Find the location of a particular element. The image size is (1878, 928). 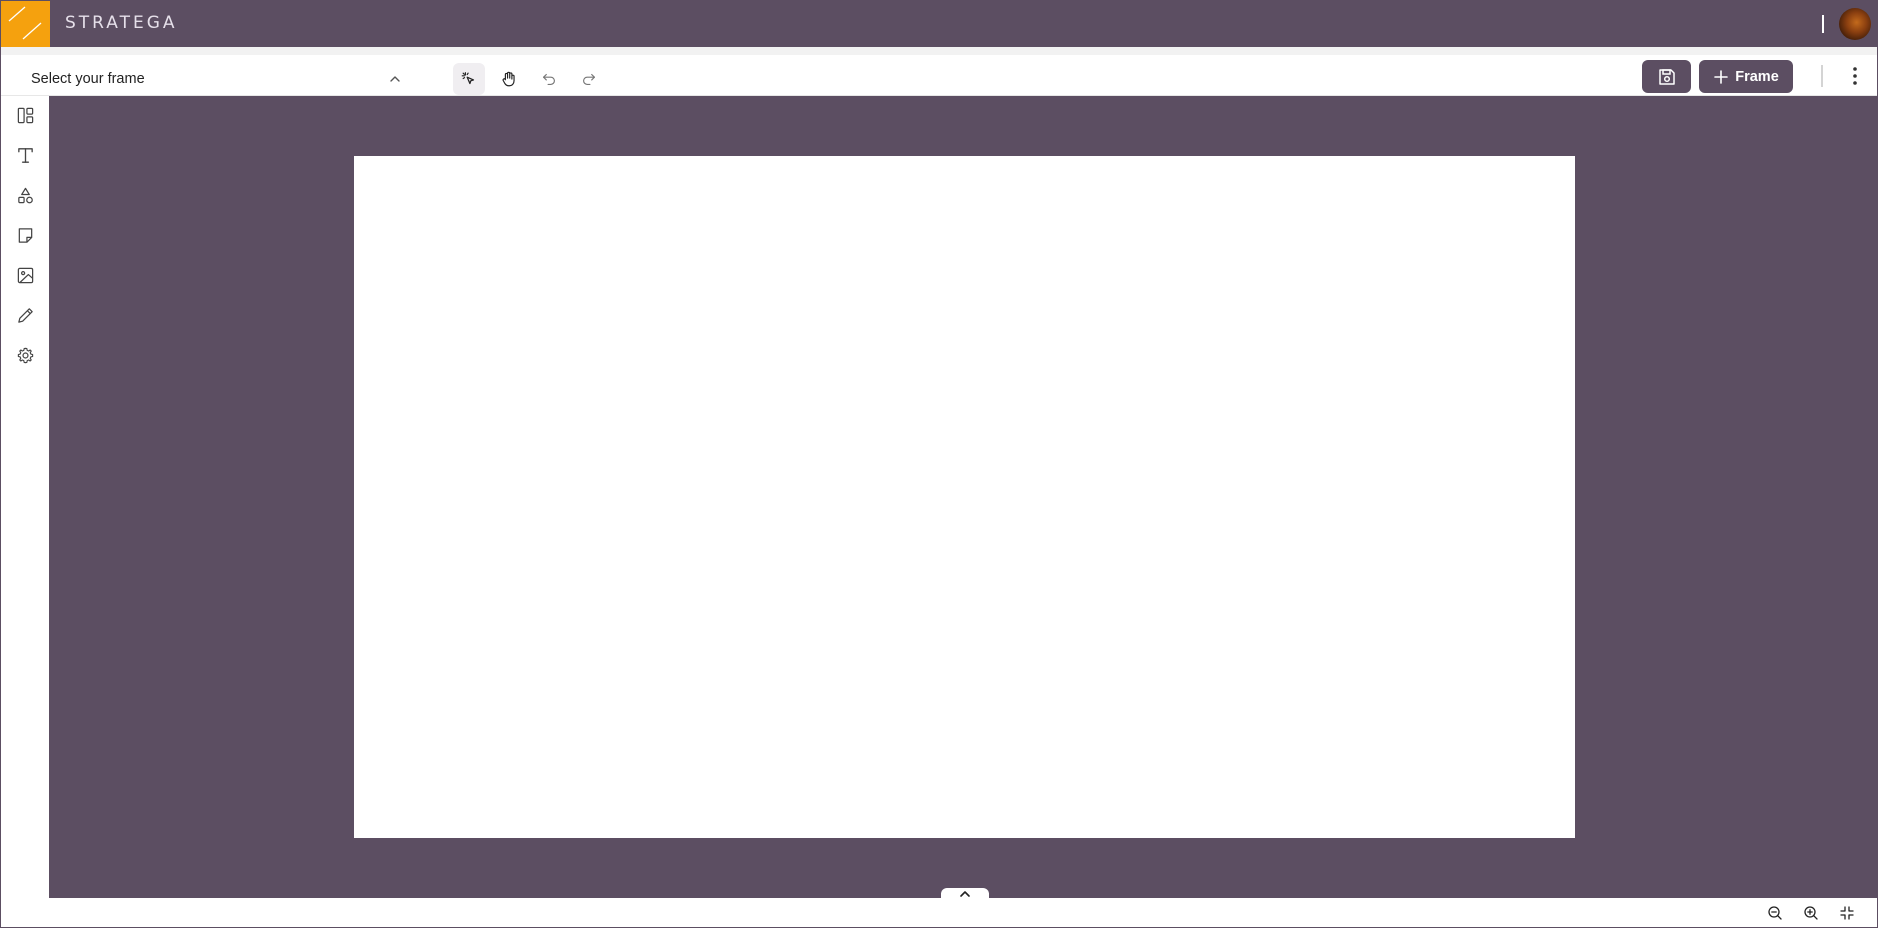

pencil-icon is located at coordinates (25, 315).